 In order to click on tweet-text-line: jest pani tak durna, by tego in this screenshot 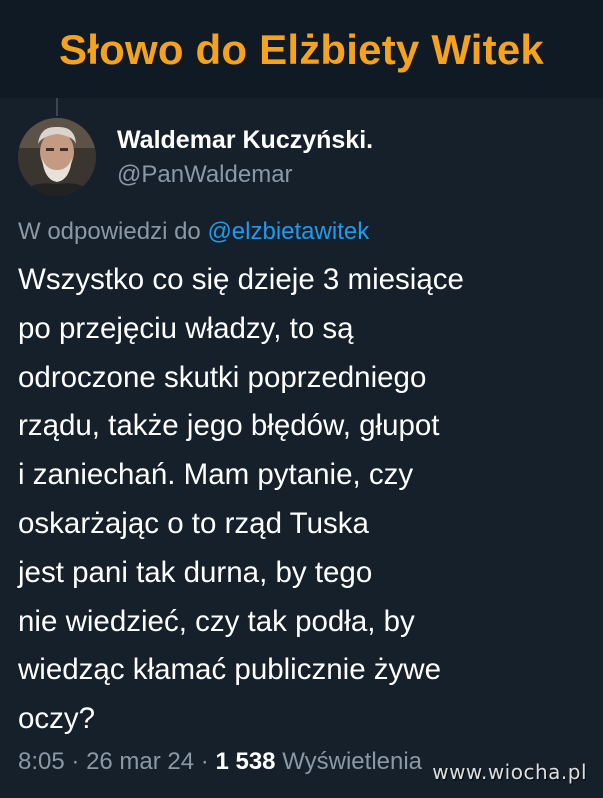, I will do `click(195, 572)`.